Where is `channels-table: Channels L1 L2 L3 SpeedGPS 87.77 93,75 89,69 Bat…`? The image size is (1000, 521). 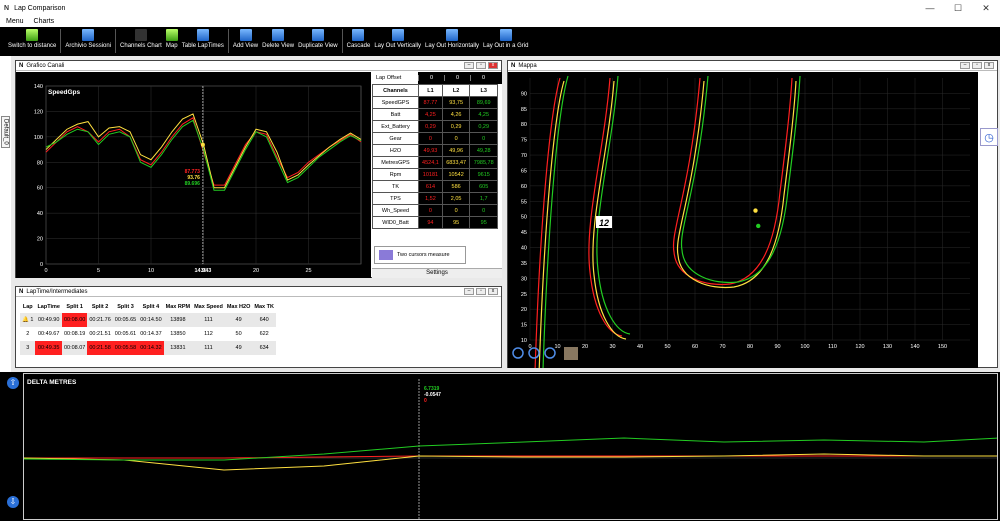
channels-table: Channels L1 L2 L3 SpeedGPS 87.77 93,75 89,69 Bat… is located at coordinates (435, 156).